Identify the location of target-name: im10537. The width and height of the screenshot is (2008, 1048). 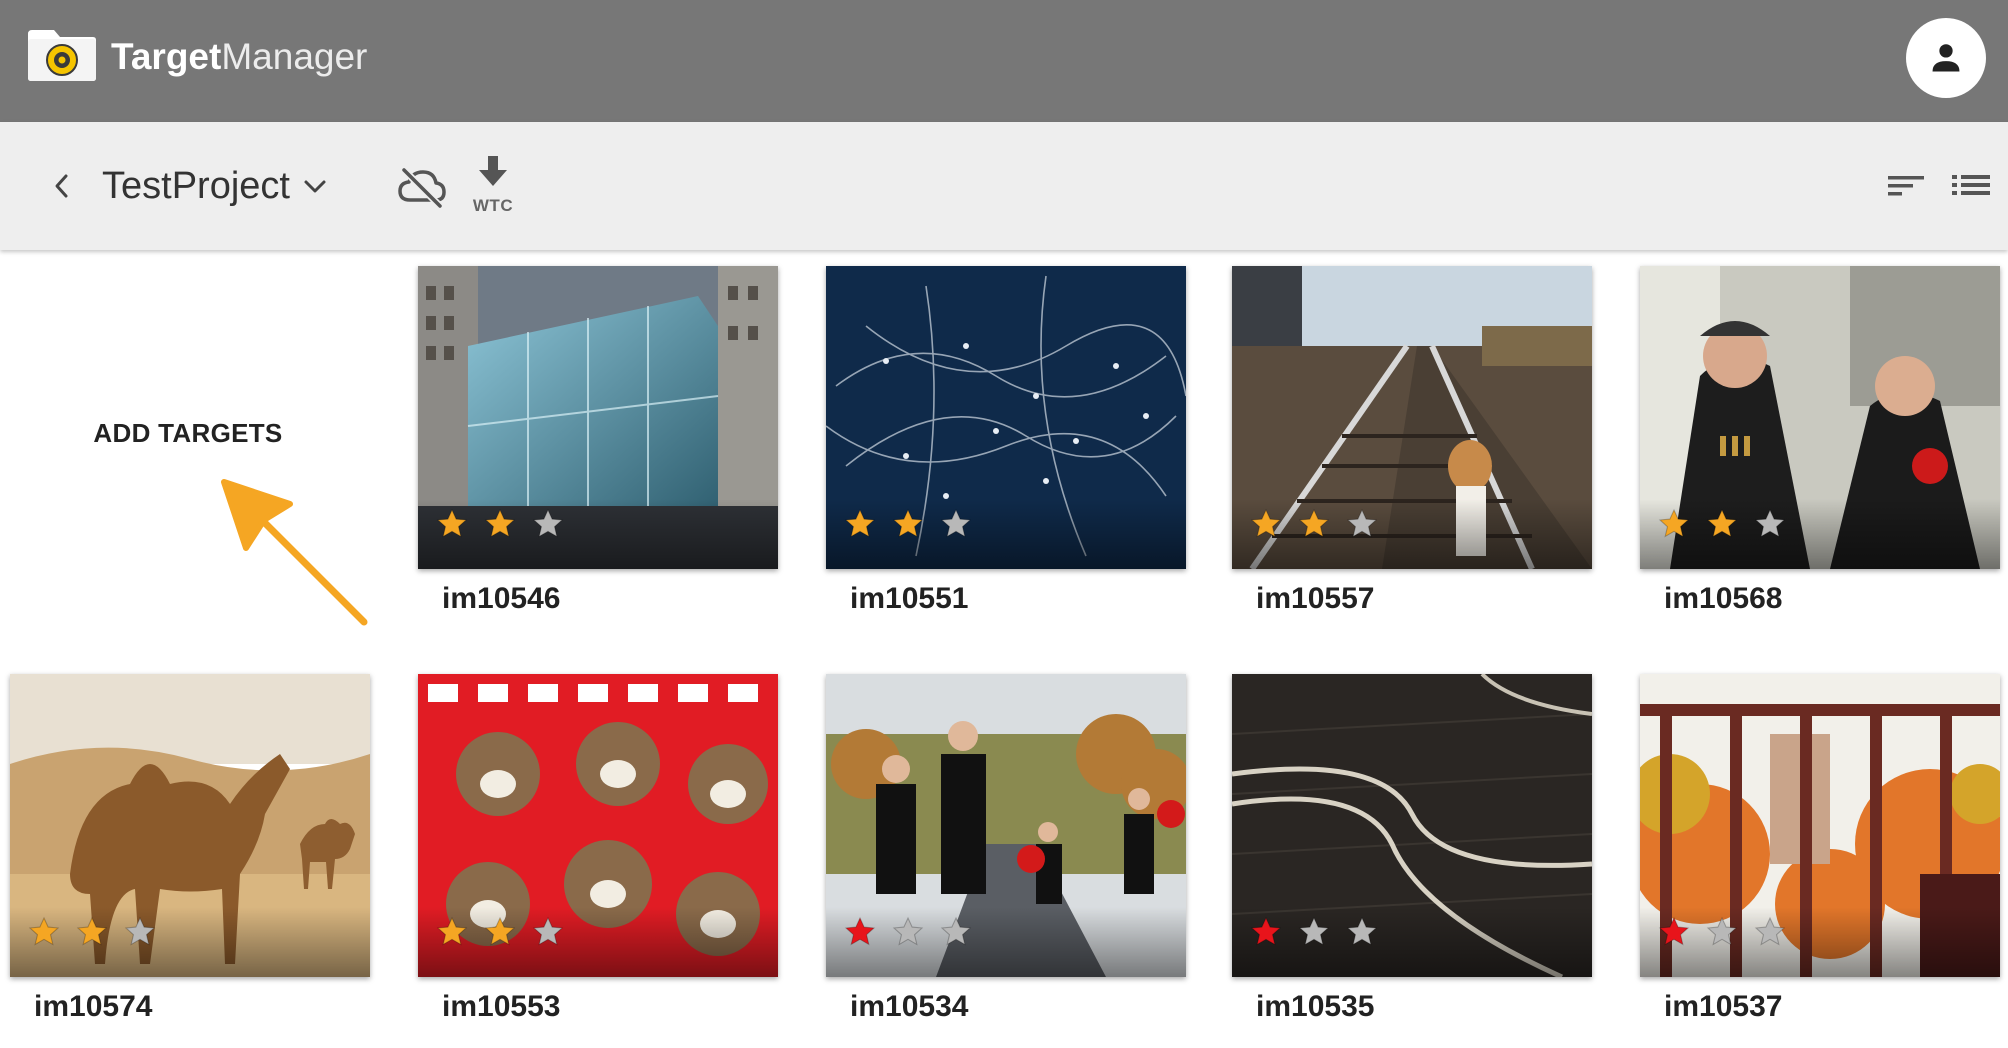
(1723, 1006).